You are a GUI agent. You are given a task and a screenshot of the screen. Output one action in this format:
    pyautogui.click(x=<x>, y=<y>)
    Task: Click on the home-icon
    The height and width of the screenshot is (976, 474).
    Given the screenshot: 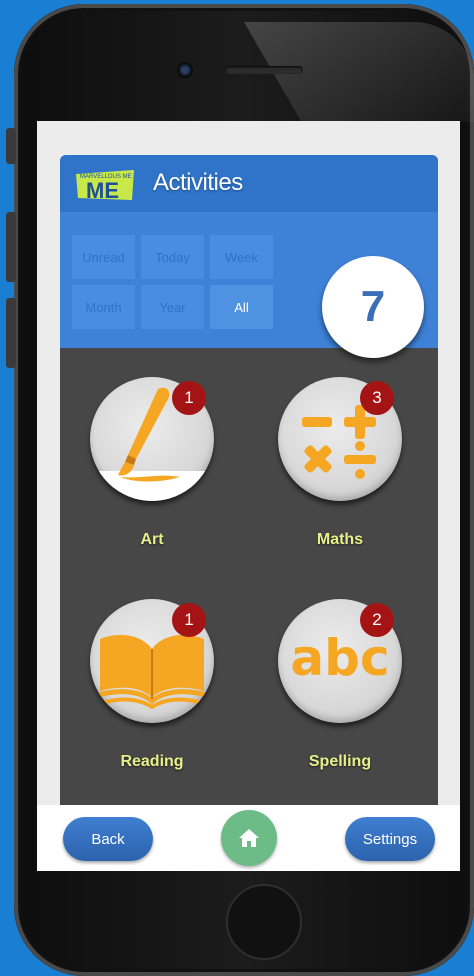 What is the action you would take?
    pyautogui.click(x=249, y=838)
    